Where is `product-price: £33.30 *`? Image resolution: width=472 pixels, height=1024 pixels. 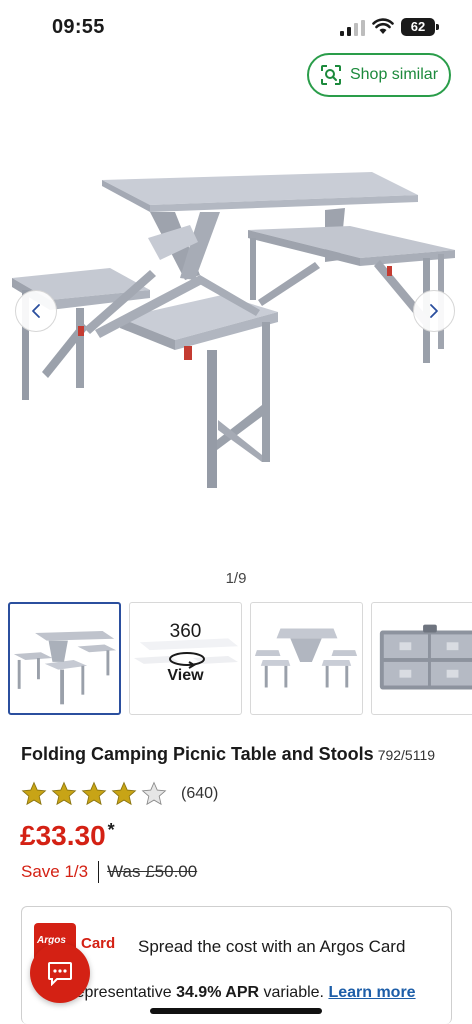 product-price: £33.30 * is located at coordinates (67, 836).